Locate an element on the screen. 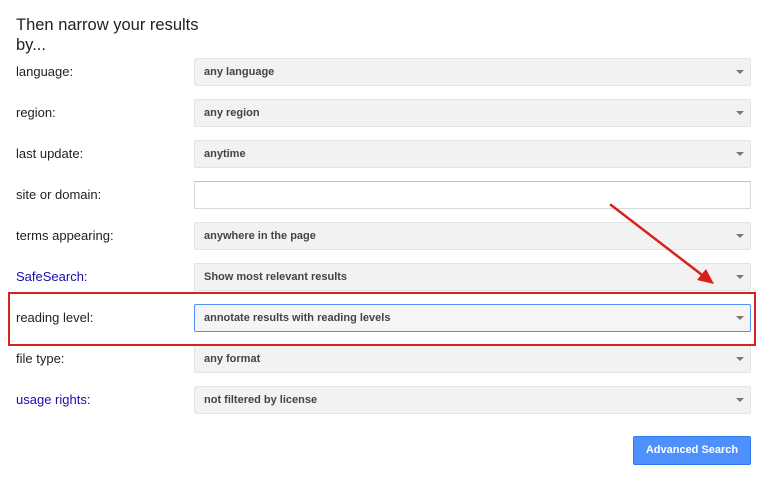 Image resolution: width=760 pixels, height=480 pixels. advanced-search-button: Advanced Search is located at coordinates (692, 450).